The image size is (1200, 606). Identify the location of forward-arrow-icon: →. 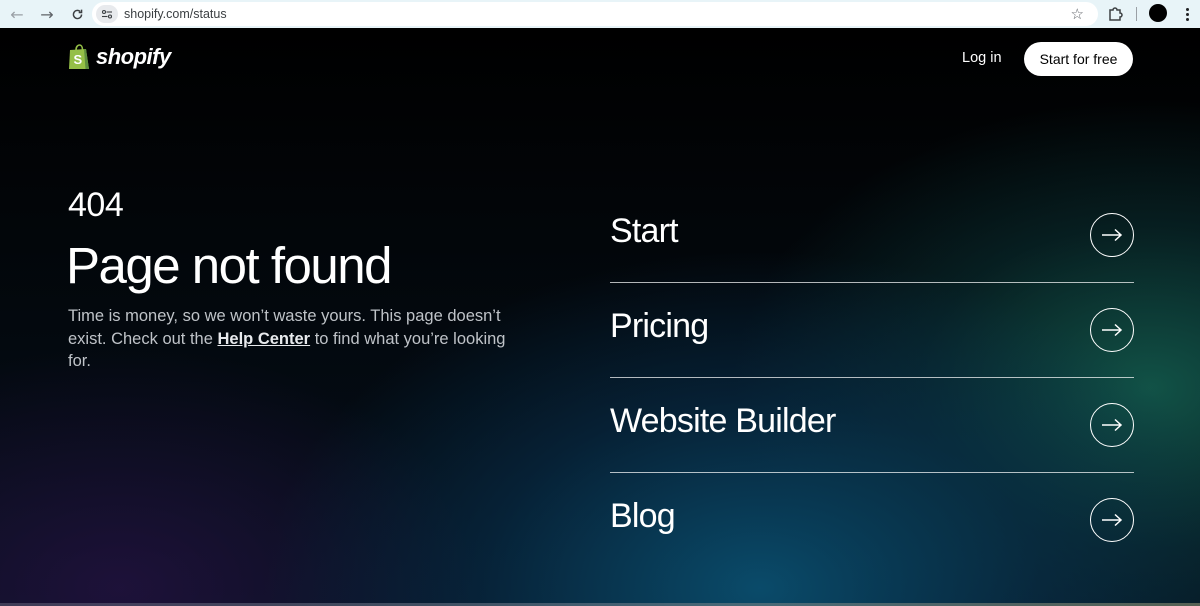
(47, 14).